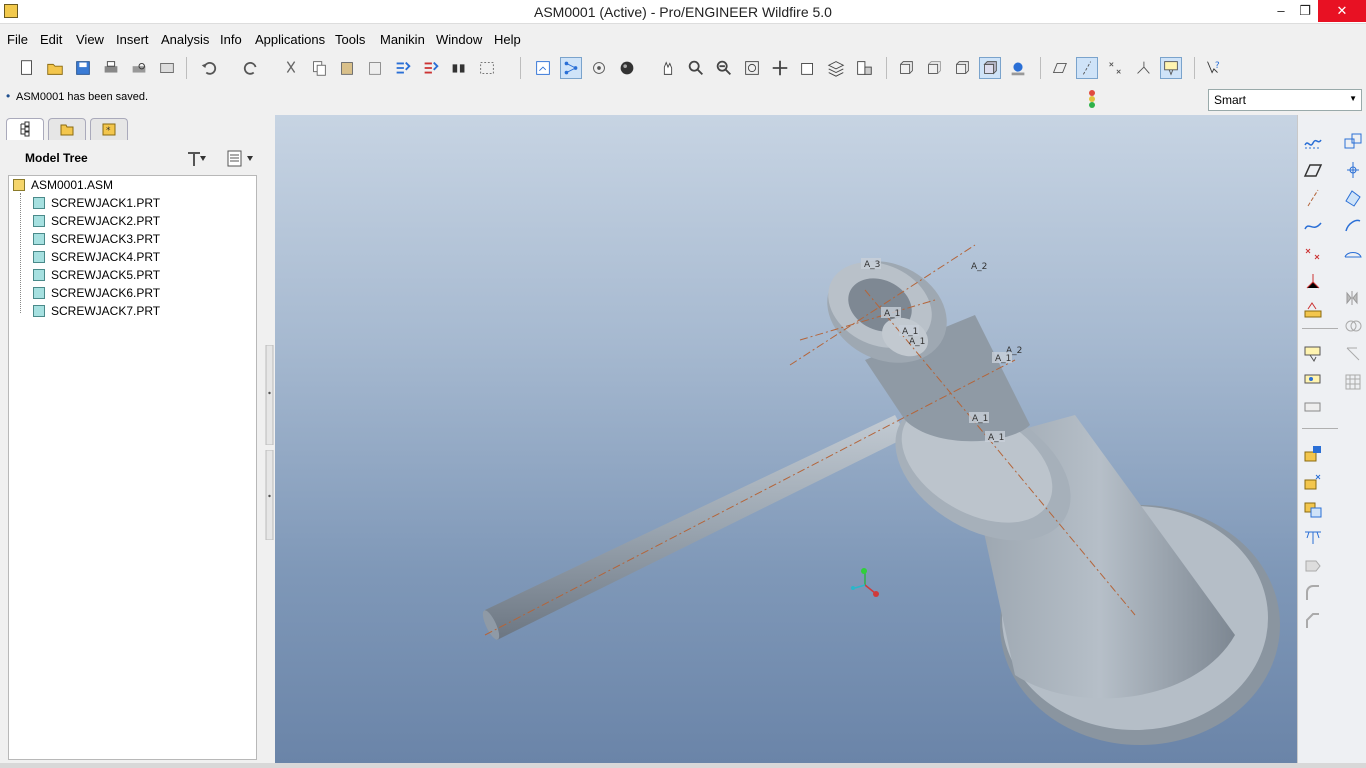  I want to click on menu-info: Info, so click(231, 39).